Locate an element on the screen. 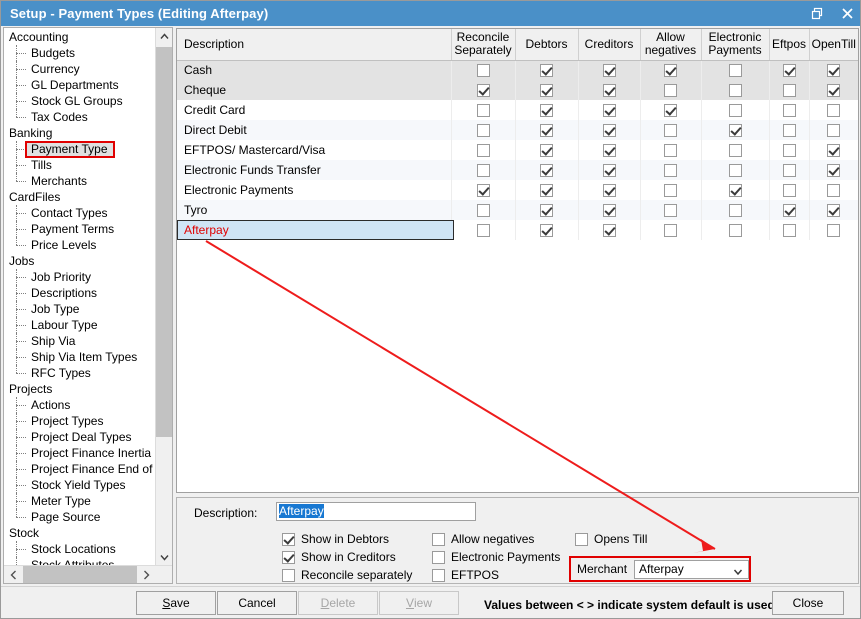 The width and height of the screenshot is (861, 619). column-header-description: Description is located at coordinates (314, 45).